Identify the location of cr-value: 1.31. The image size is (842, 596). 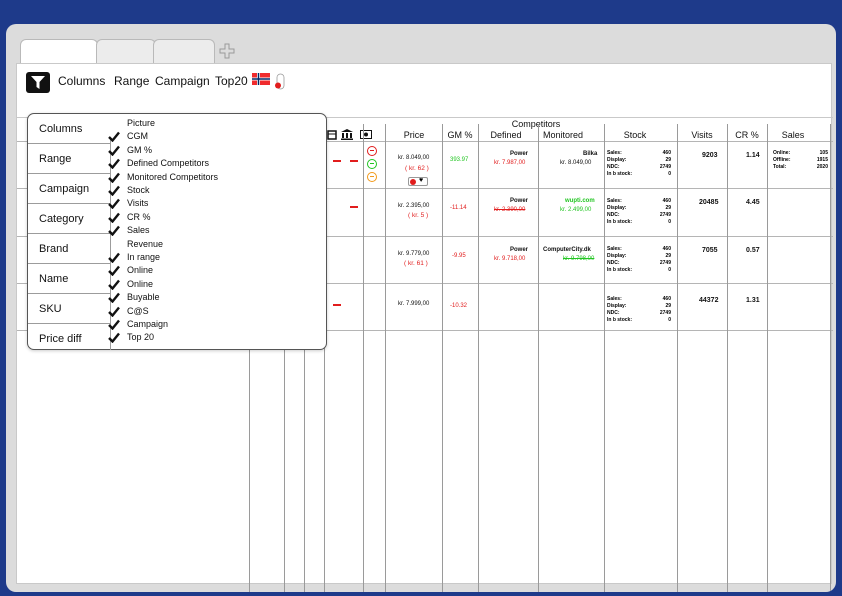
(753, 300).